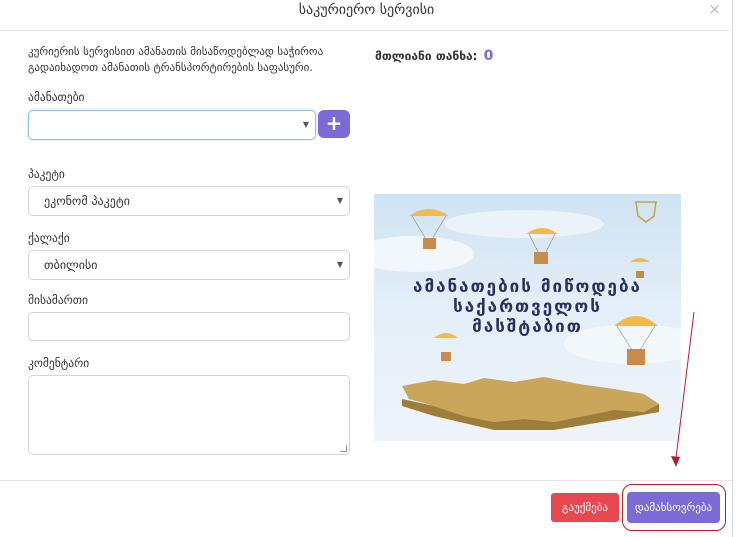 The height and width of the screenshot is (537, 736). Describe the element at coordinates (527, 287) in the screenshot. I see `banner-line-1: ამანათების მიწოდება` at that location.